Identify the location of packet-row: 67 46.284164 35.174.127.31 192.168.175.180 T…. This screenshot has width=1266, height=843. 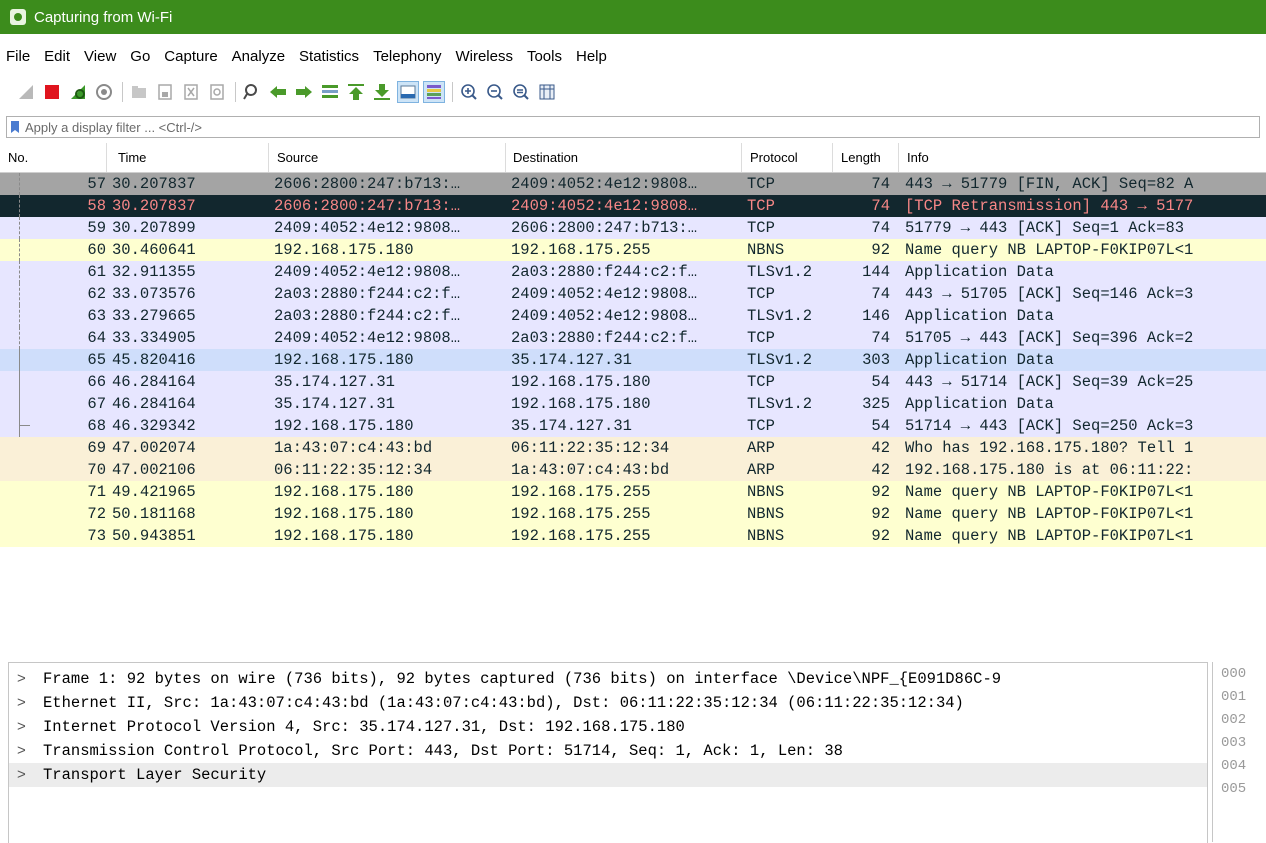
(633, 404).